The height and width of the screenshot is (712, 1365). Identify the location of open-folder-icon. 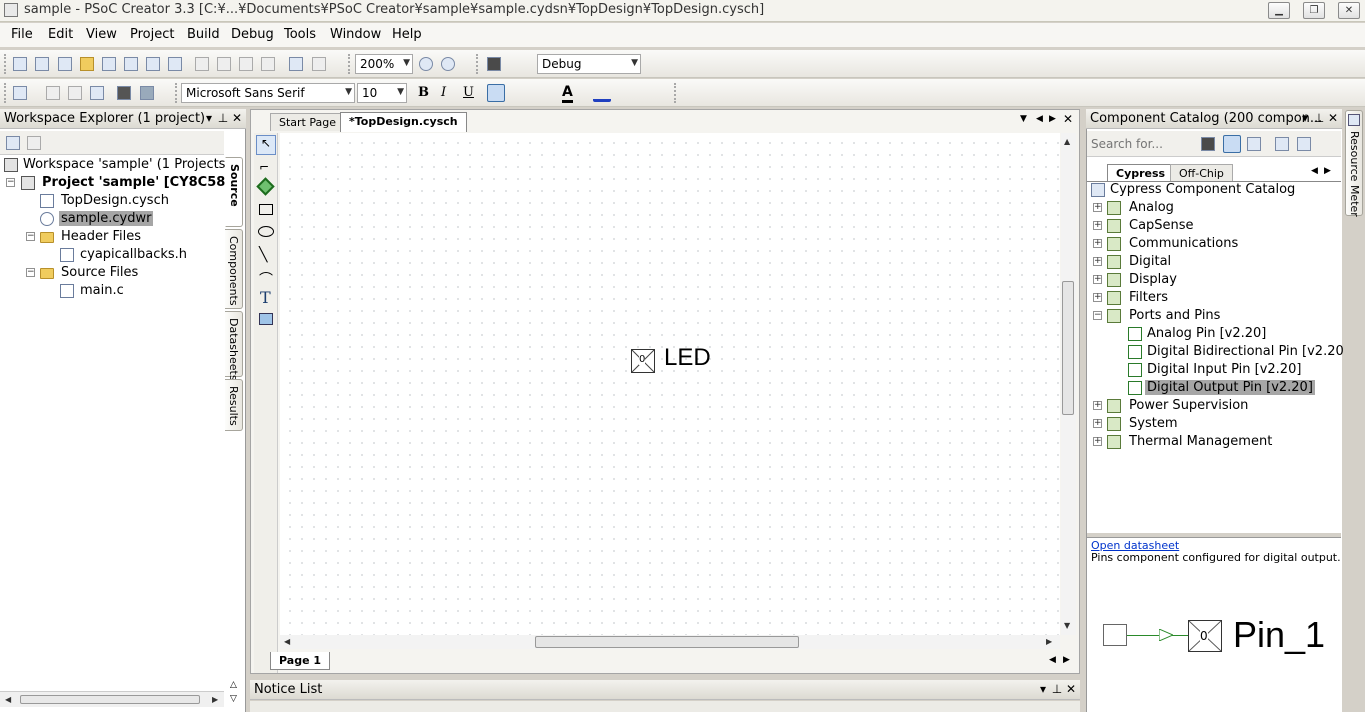
(87, 64).